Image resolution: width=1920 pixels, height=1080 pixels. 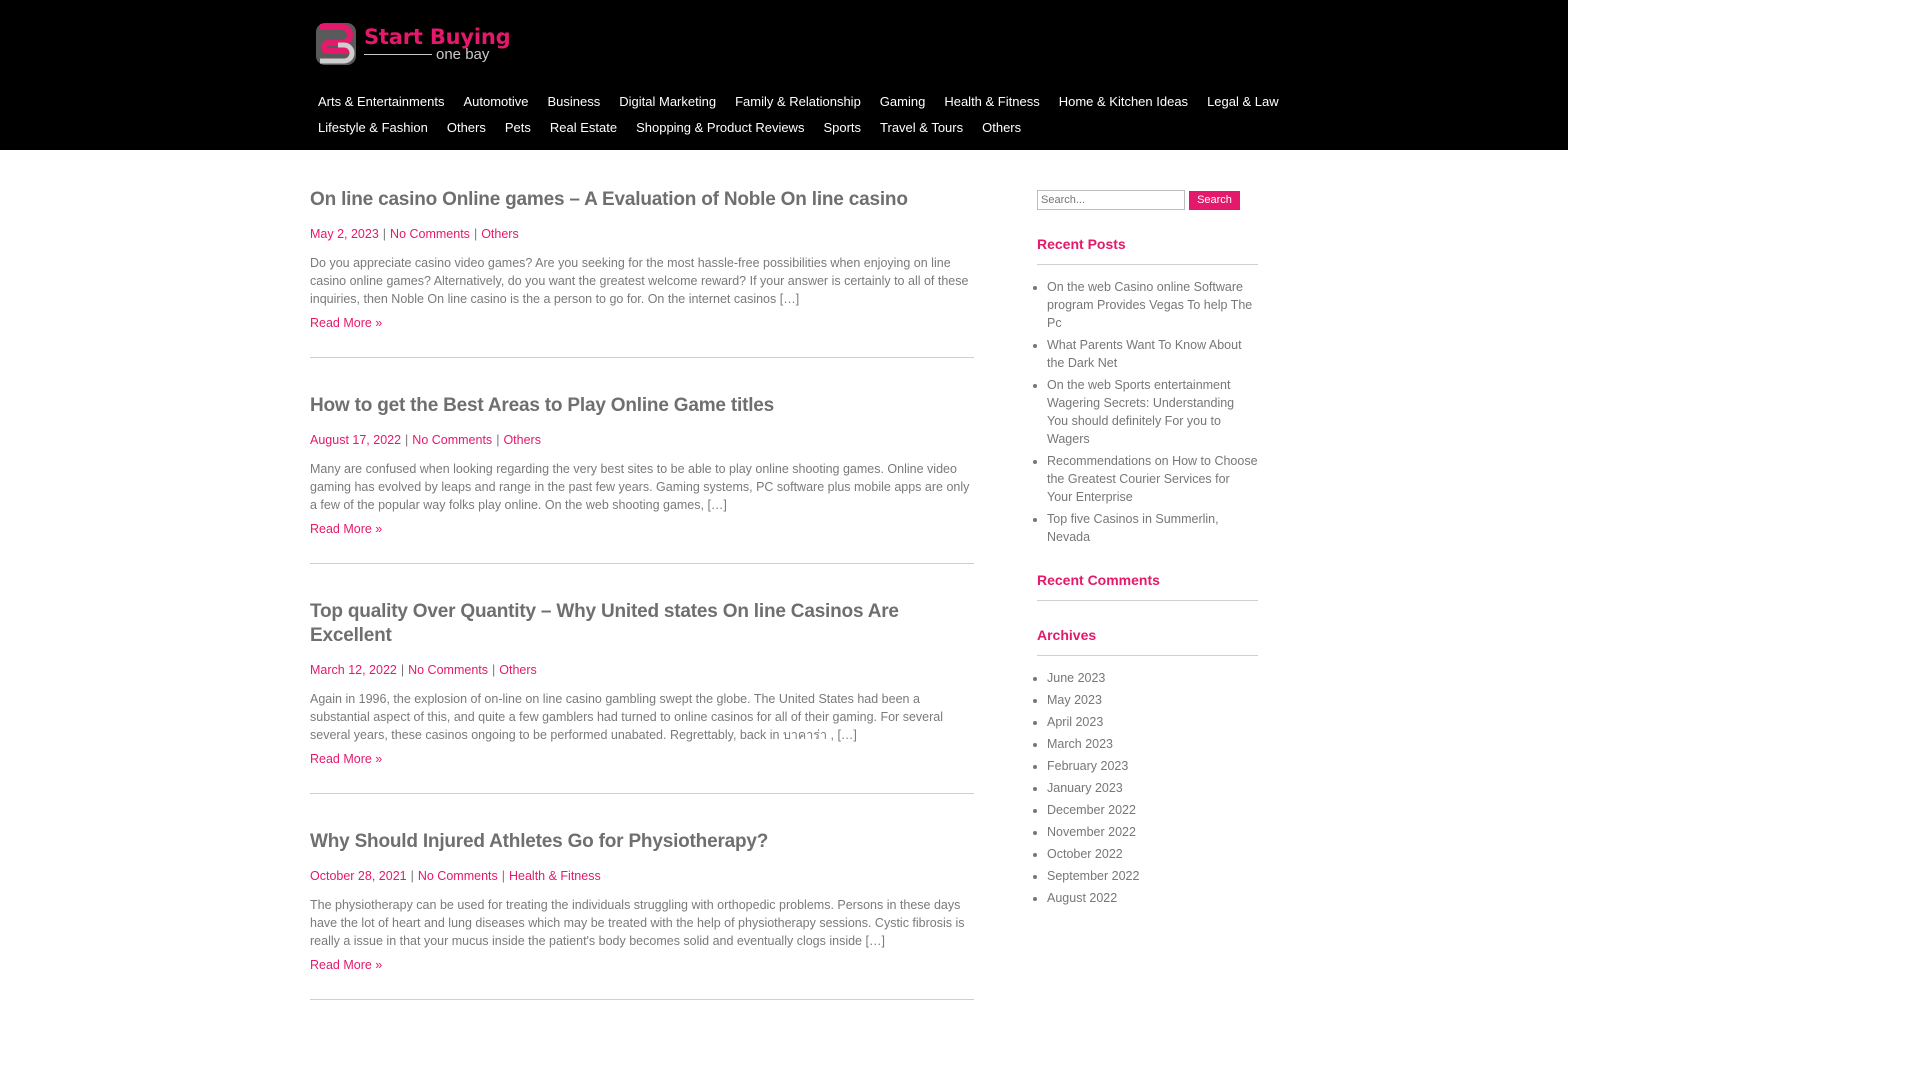 What do you see at coordinates (1152, 678) in the screenshot?
I see `list-item: June 2023` at bounding box center [1152, 678].